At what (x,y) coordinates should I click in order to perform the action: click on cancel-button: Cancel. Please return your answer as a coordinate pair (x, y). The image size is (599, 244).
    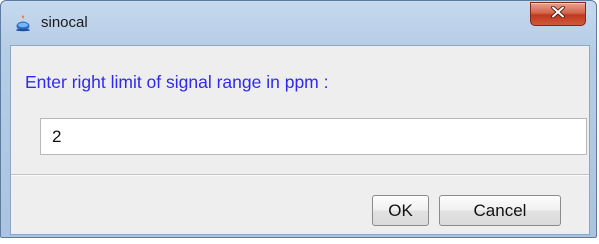
    Looking at the image, I should click on (500, 210).